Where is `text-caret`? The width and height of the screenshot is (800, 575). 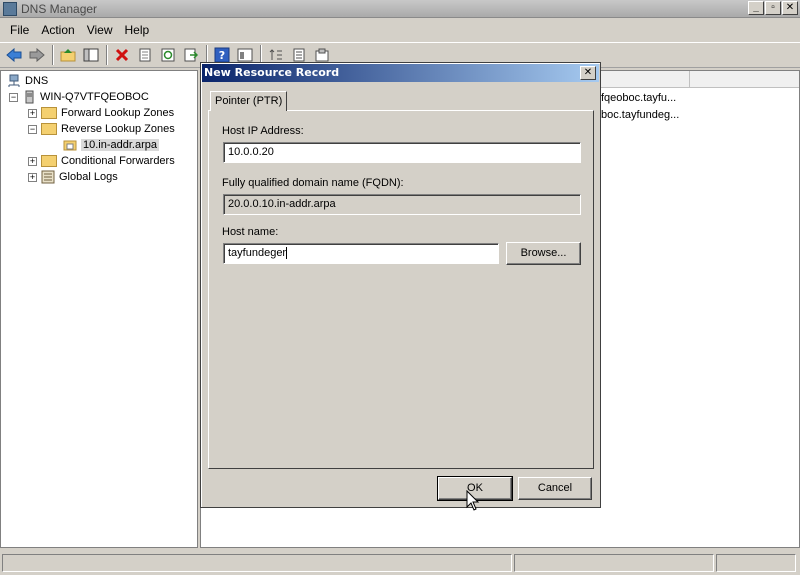 text-caret is located at coordinates (287, 253).